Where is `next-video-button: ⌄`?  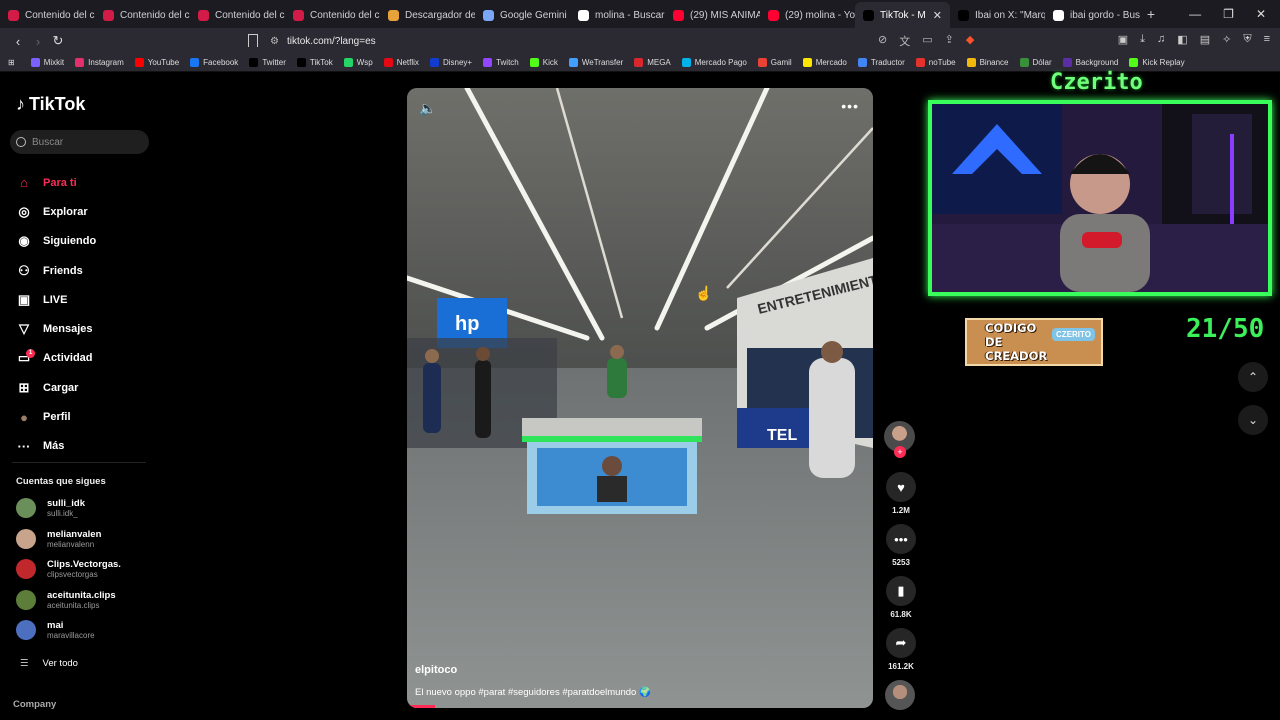 next-video-button: ⌄ is located at coordinates (1253, 420).